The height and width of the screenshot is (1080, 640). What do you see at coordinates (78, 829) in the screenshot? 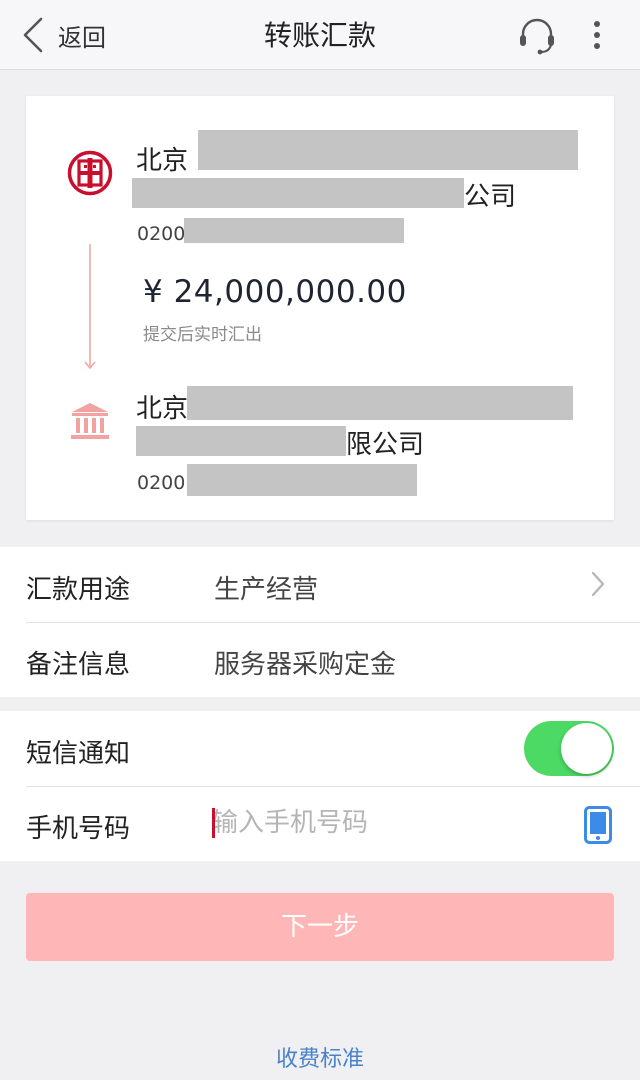
I see `phone-label: 手机号码` at bounding box center [78, 829].